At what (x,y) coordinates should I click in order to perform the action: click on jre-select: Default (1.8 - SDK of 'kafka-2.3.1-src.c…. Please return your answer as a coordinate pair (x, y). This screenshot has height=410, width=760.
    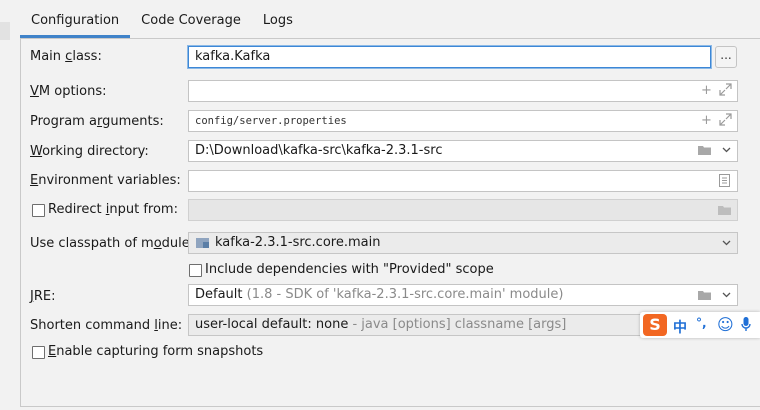
    Looking at the image, I should click on (463, 295).